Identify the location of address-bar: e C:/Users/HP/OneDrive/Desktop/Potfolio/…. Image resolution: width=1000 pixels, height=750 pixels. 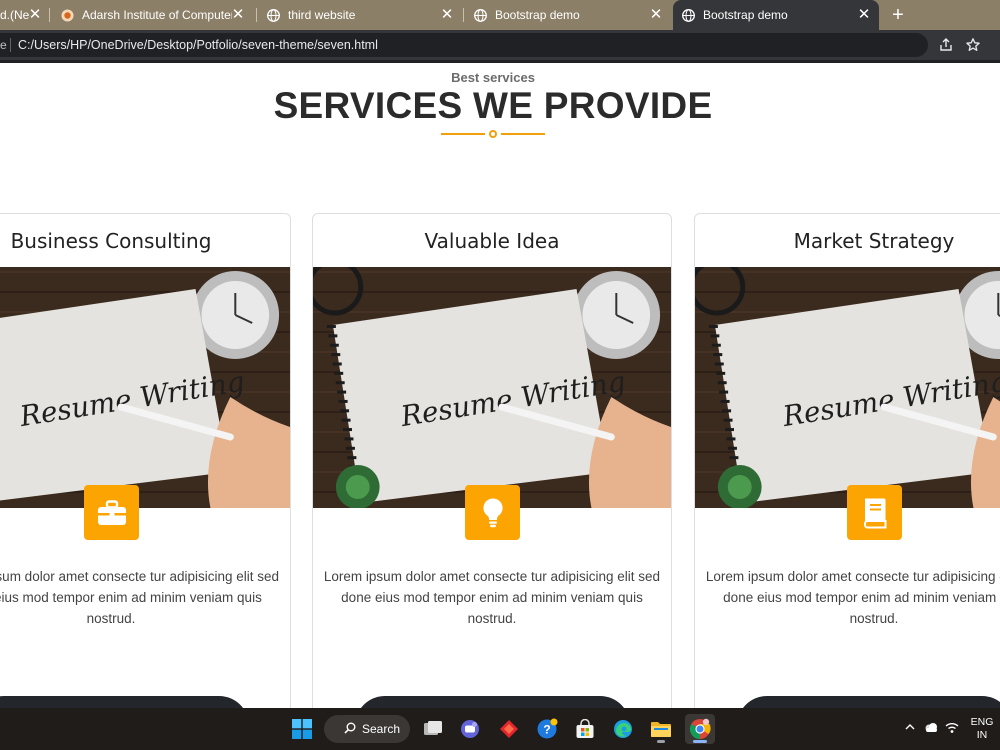
(500, 45).